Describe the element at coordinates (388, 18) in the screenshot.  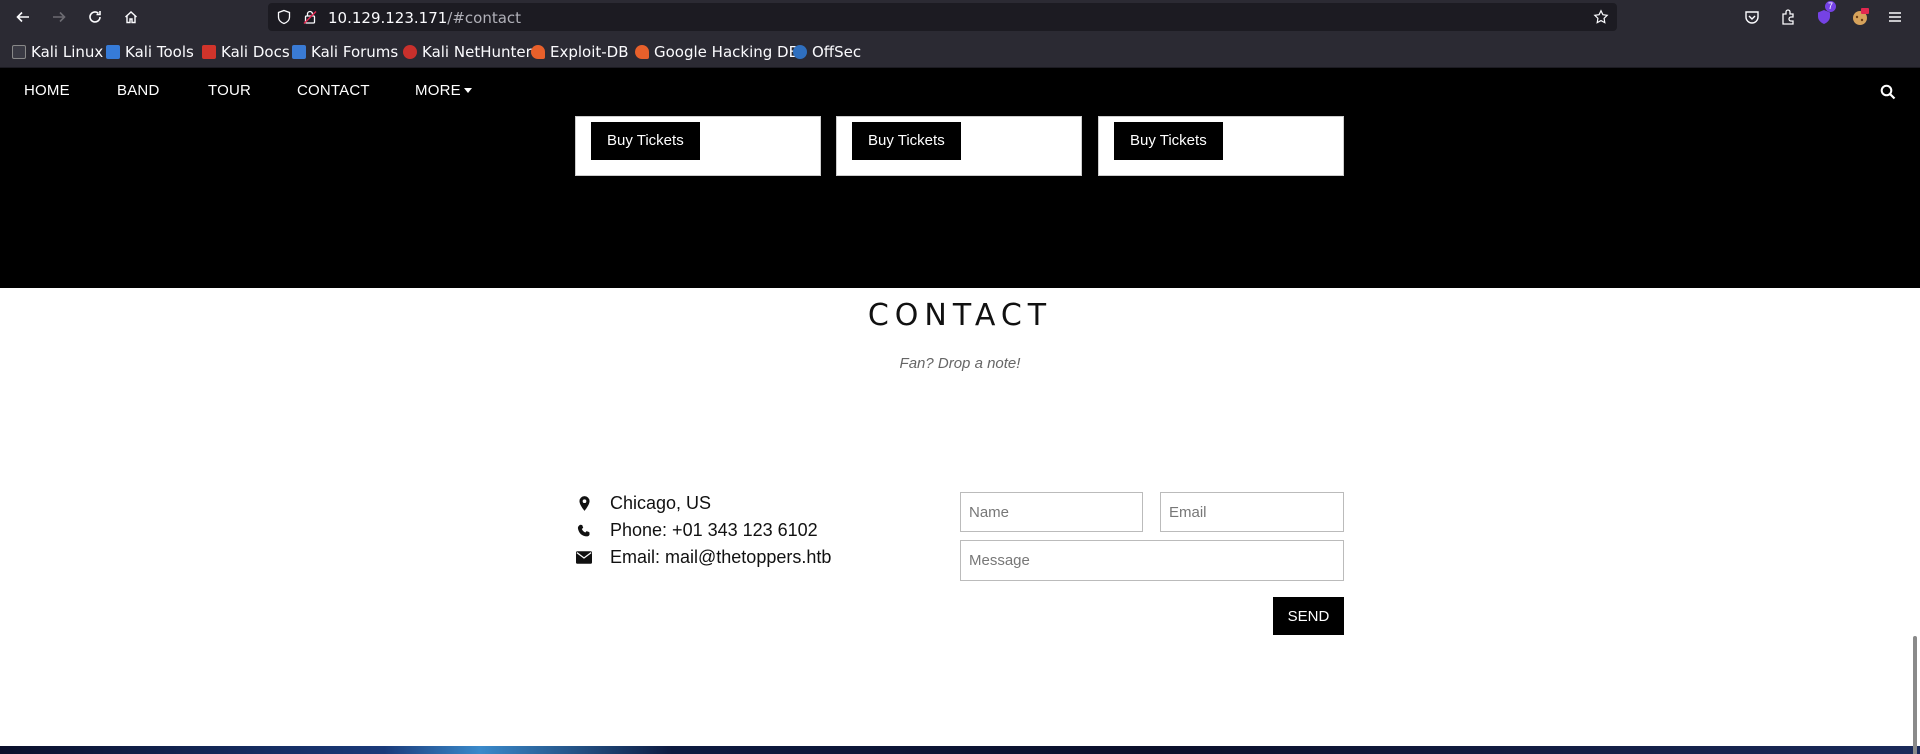
I see `url-host: 10.129.123.171` at that location.